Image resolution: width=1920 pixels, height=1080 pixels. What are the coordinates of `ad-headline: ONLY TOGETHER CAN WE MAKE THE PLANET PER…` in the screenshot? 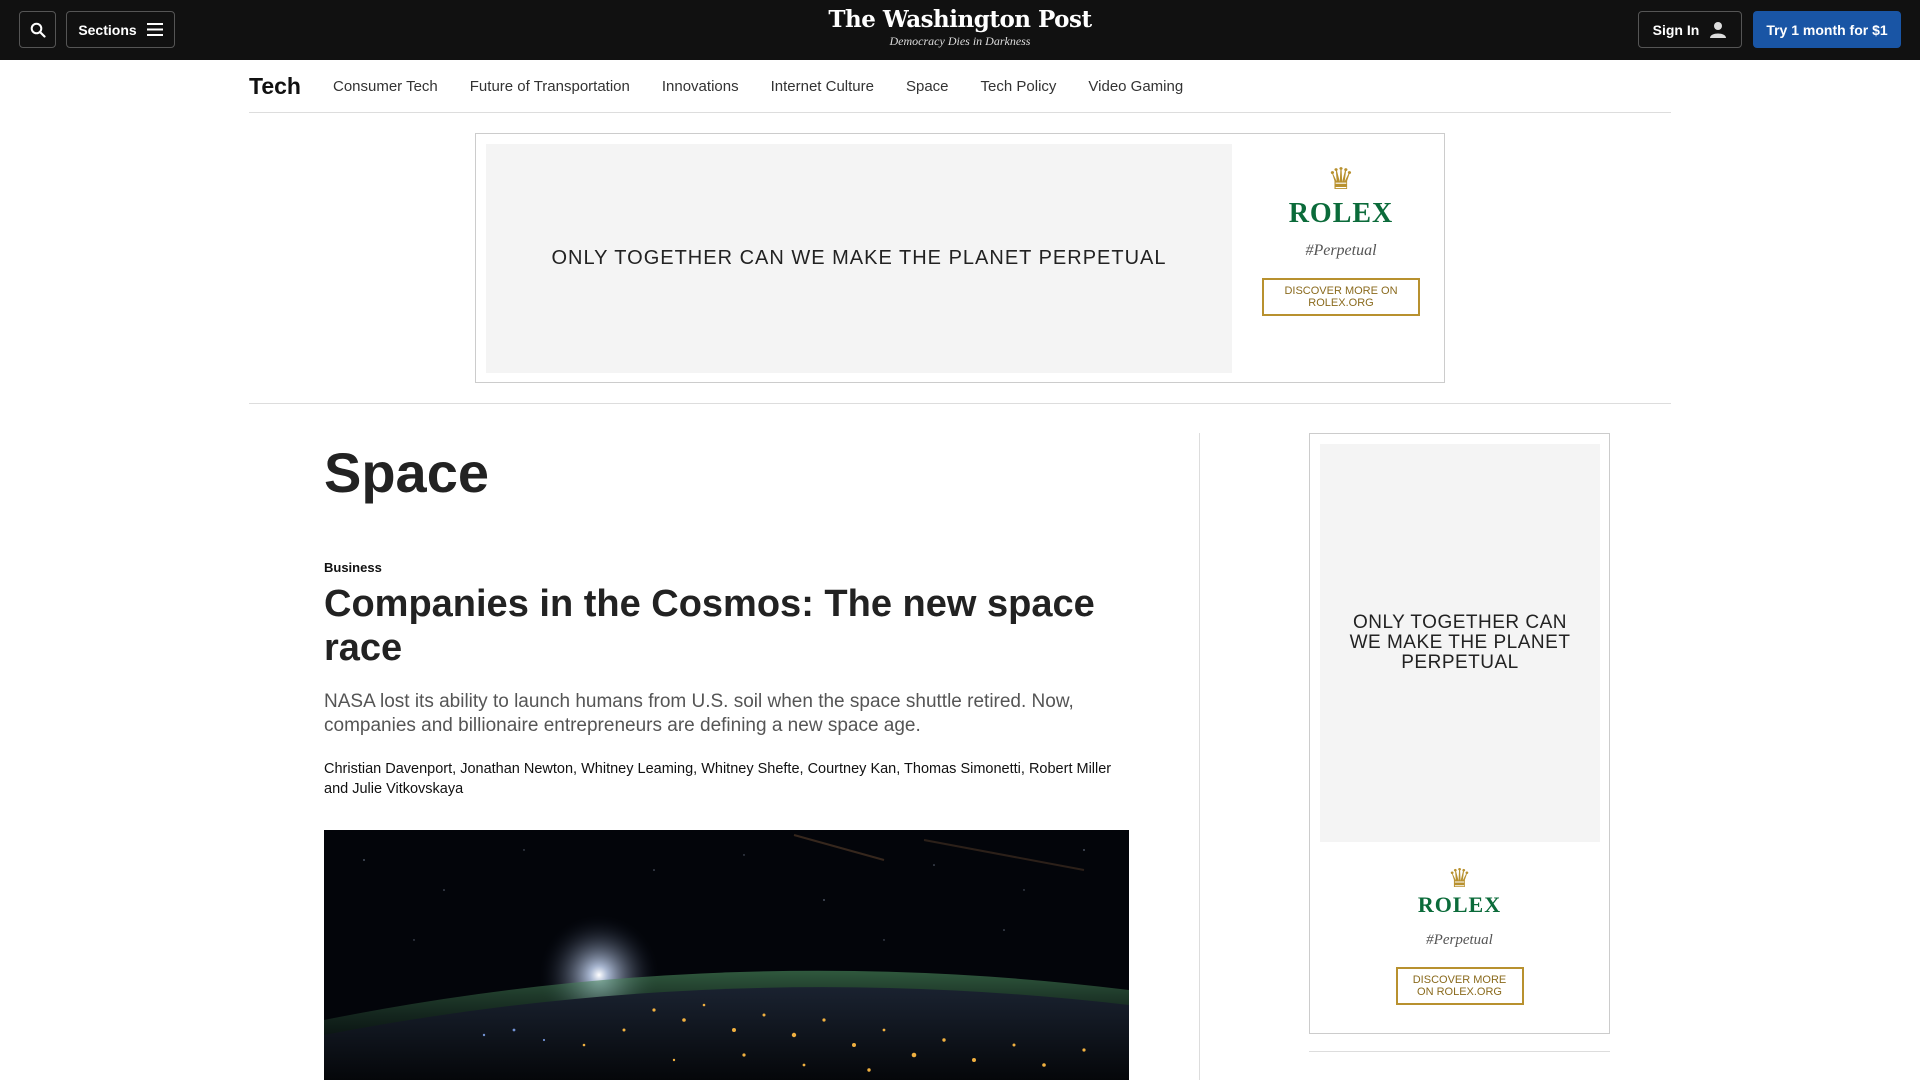 It's located at (859, 258).